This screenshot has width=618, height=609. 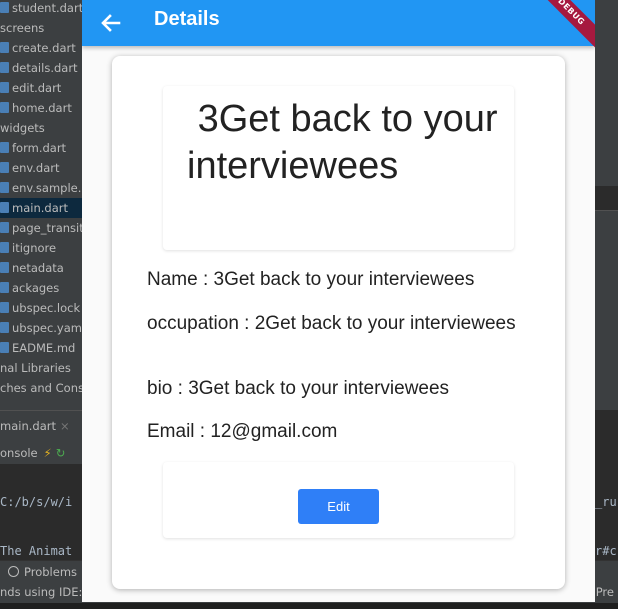 I want to click on tree-item-label: page_transition, so click(x=47, y=228).